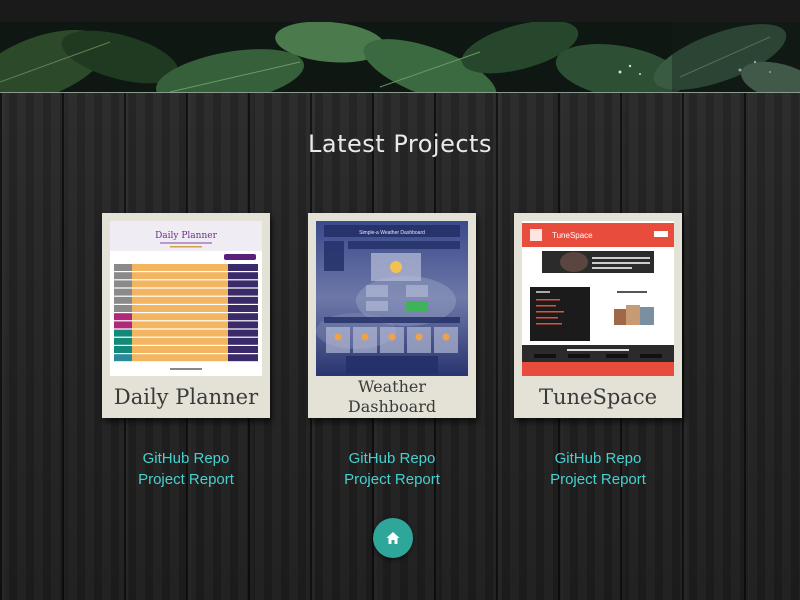  Describe the element at coordinates (392, 233) in the screenshot. I see `svg-text: Simple-a Weather Dashboard` at that location.